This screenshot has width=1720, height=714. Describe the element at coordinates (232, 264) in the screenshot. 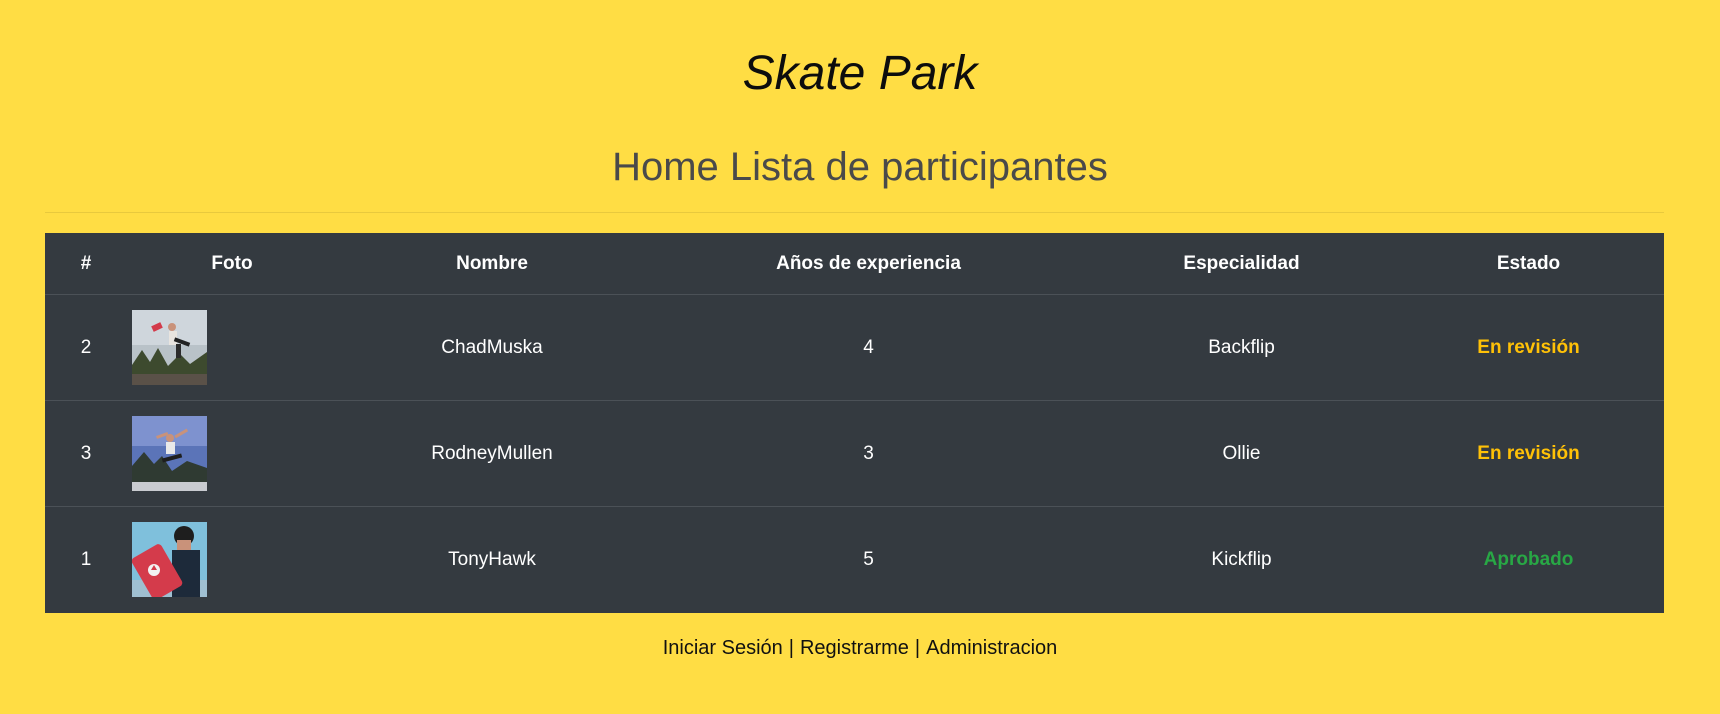

I see `header-foto: Foto` at that location.